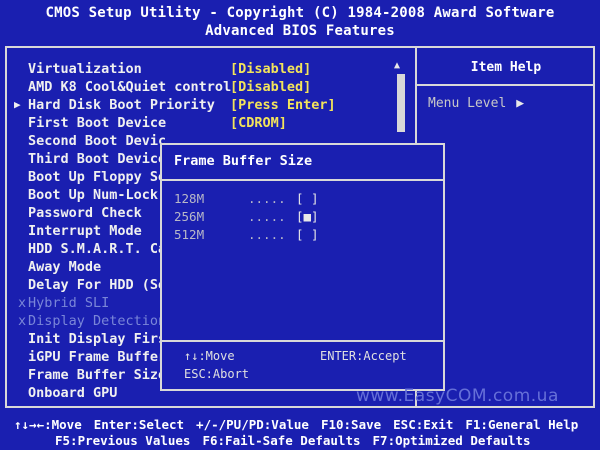 The width and height of the screenshot is (600, 450). I want to click on dialog-option: 256M..... [■], so click(246, 216).